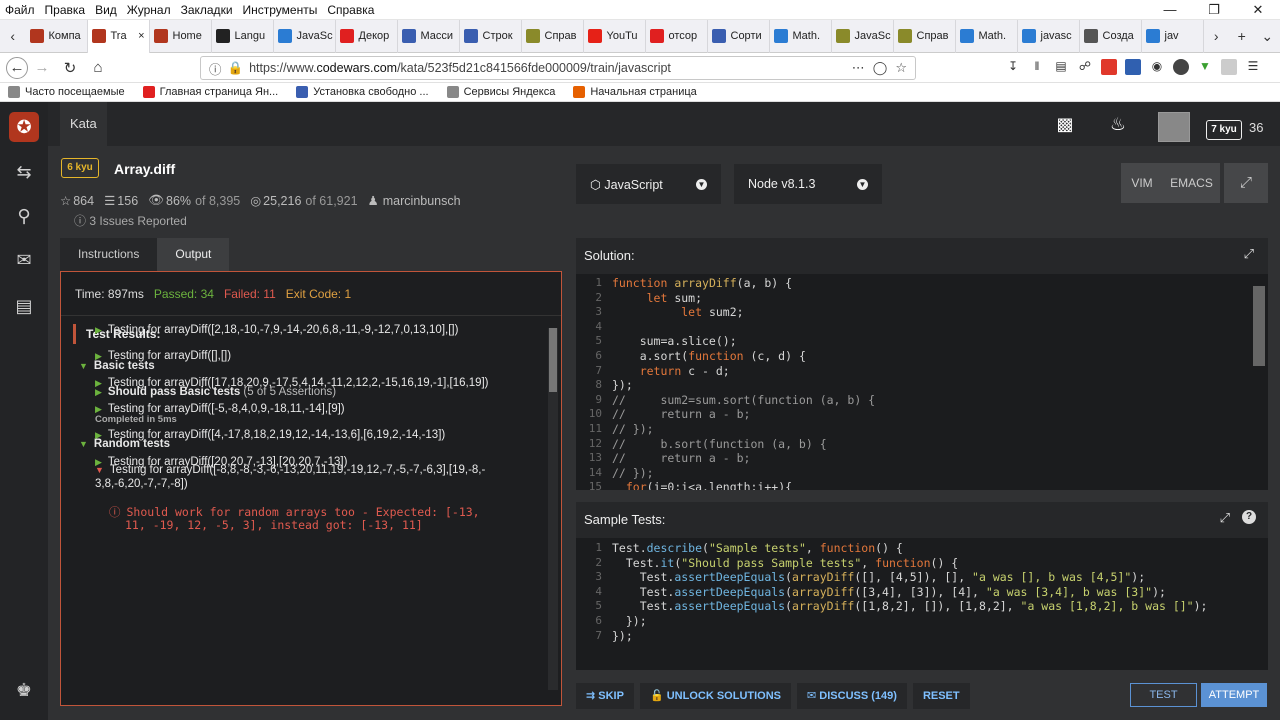  Describe the element at coordinates (429, 36) in the screenshot. I see `browser-tab: Масси` at that location.